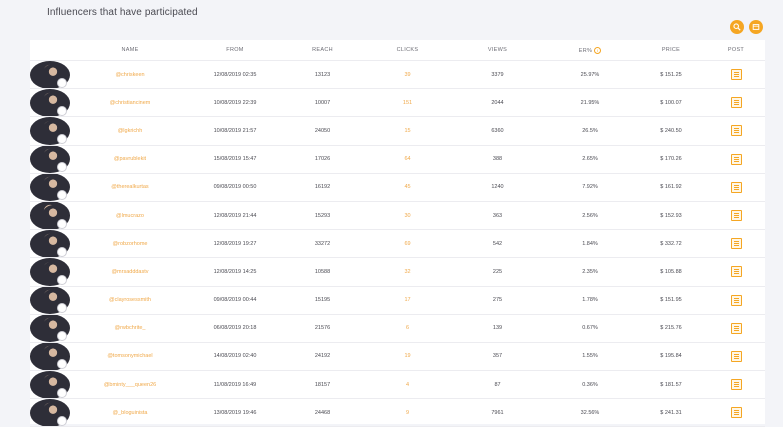 The width and height of the screenshot is (783, 427). I want to click on search-button, so click(737, 27).